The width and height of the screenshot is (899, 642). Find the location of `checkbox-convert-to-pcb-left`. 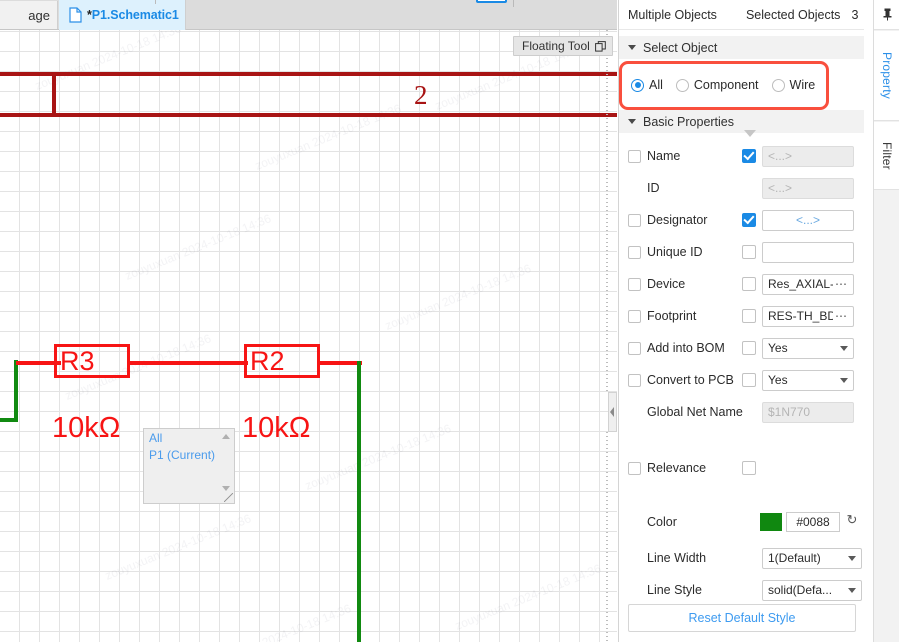

checkbox-convert-to-pcb-left is located at coordinates (634, 380).